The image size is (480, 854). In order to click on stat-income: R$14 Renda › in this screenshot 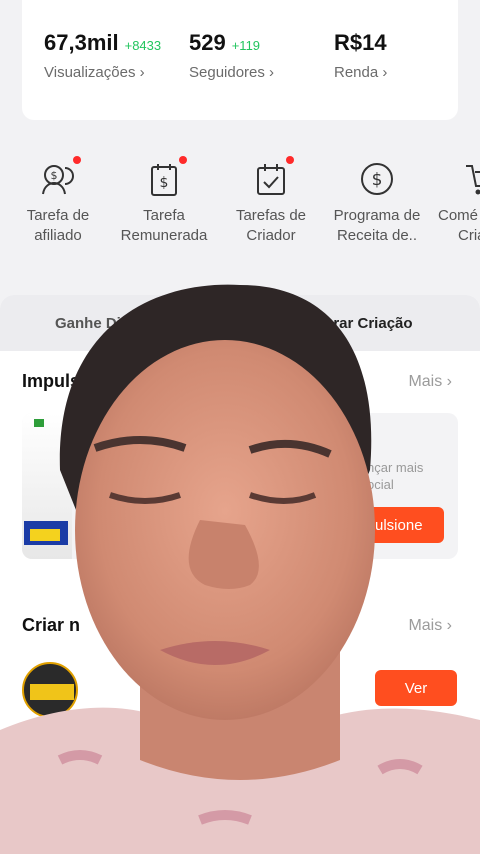, I will do `click(360, 55)`.